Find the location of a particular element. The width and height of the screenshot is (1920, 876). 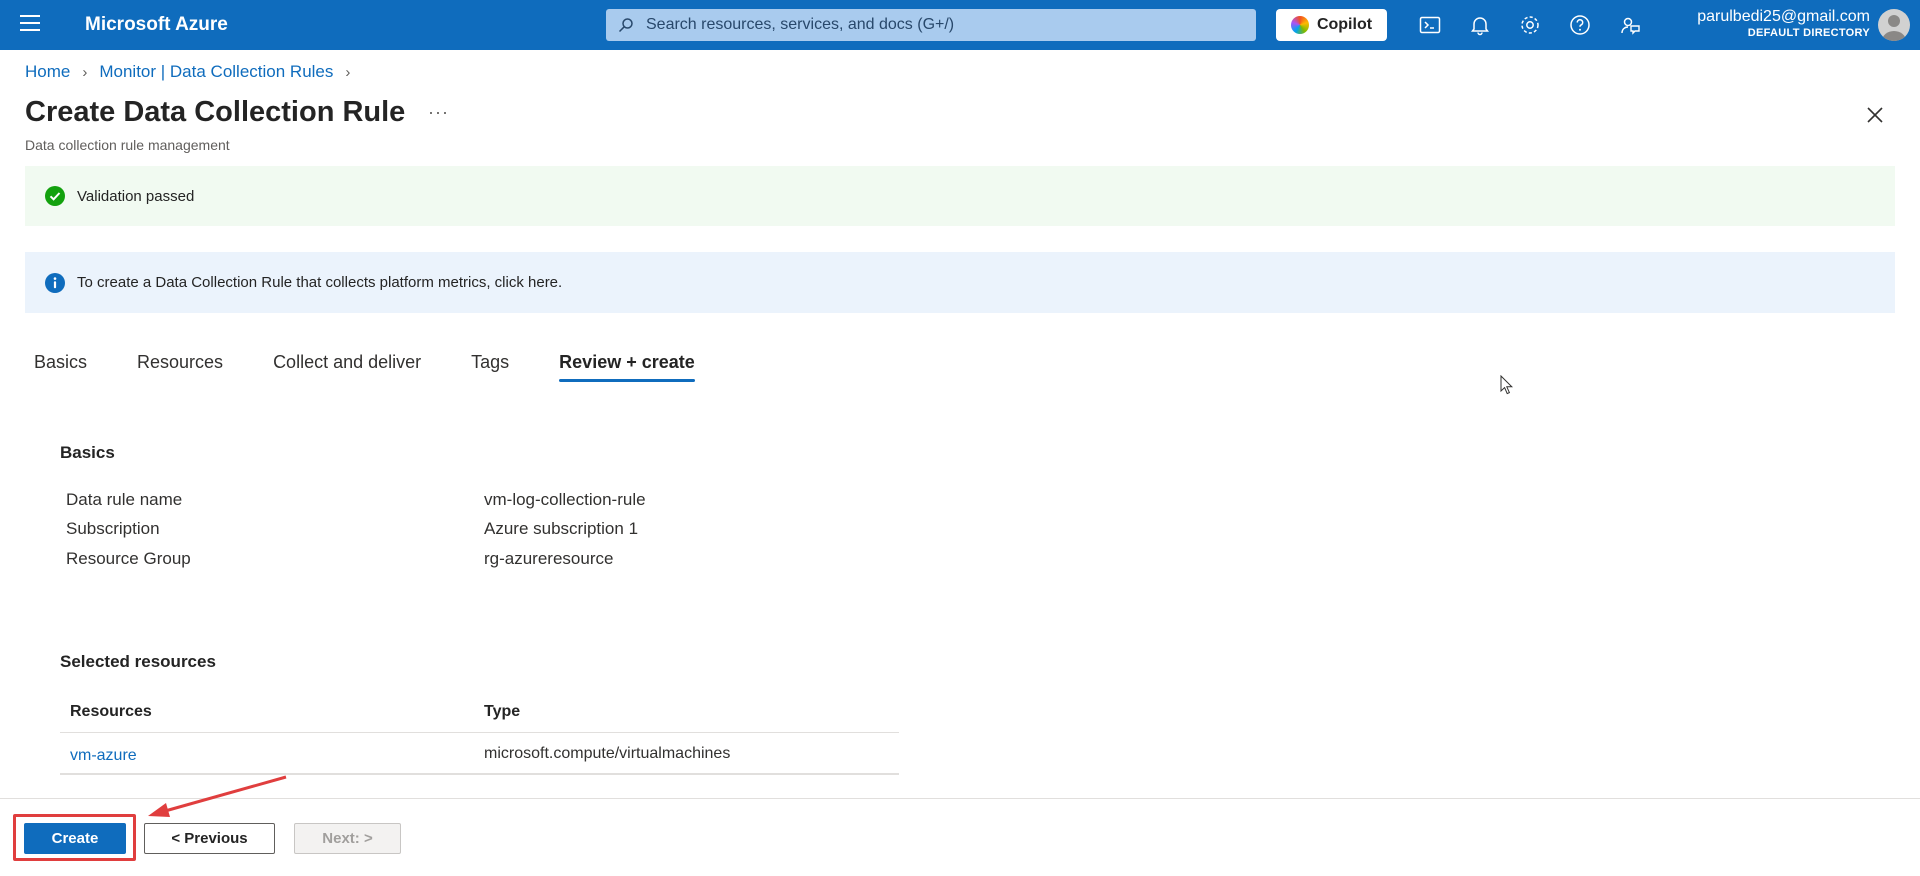

account-info: parulbedi25@gmail.com DEFAULT DIRECTORY is located at coordinates (1783, 23).